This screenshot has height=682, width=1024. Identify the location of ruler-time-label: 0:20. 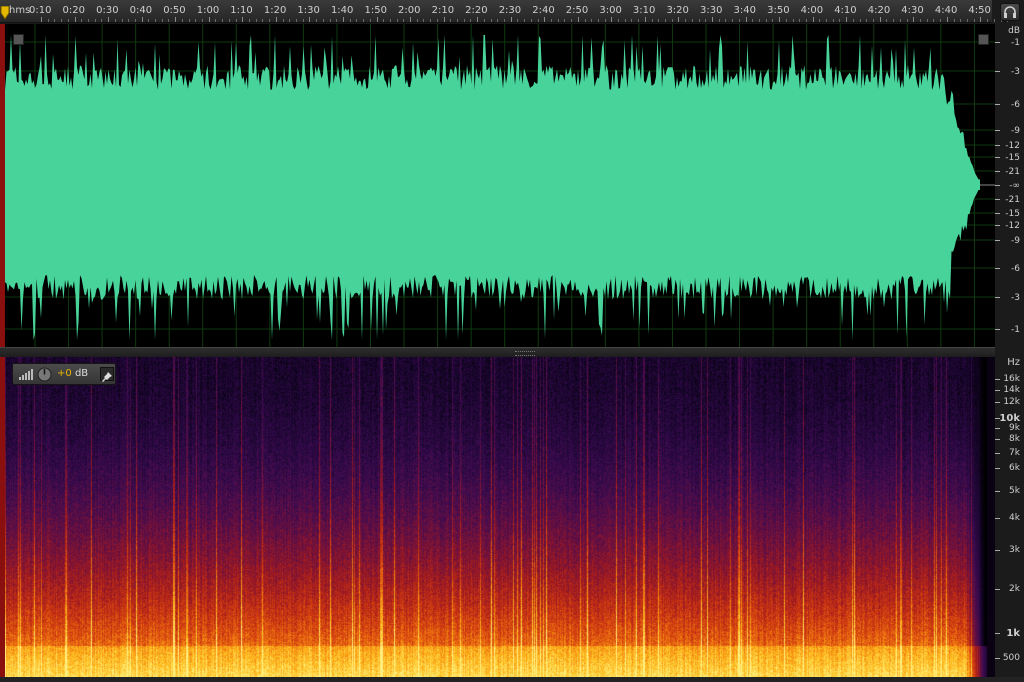
(74, 10).